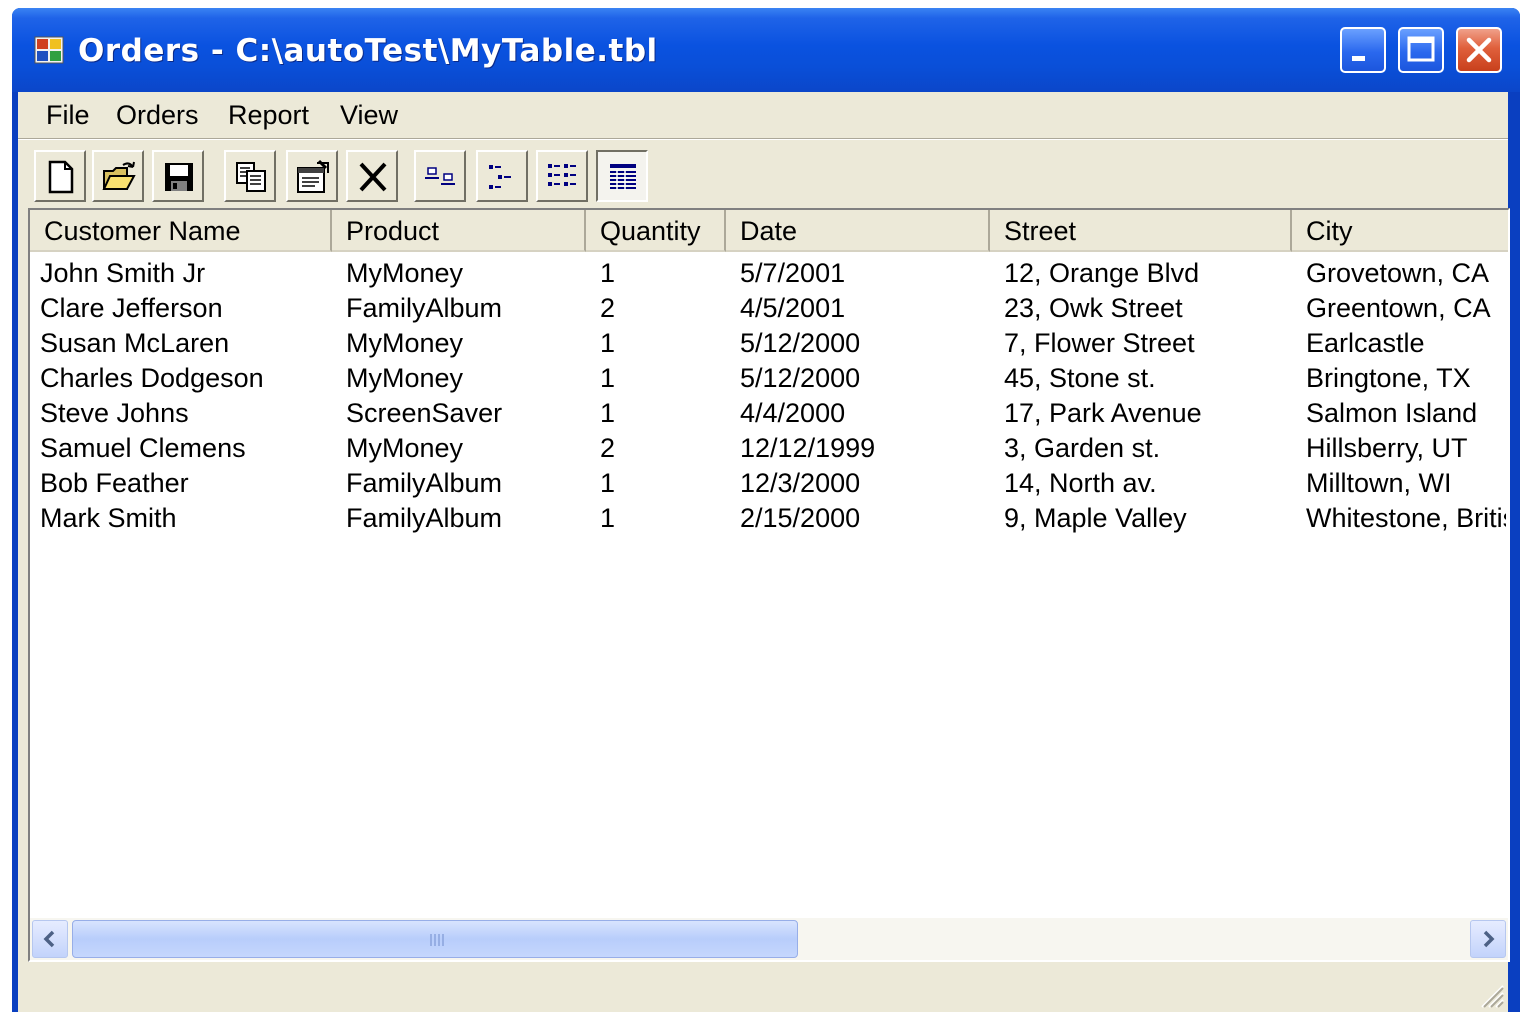 The height and width of the screenshot is (1012, 1521). What do you see at coordinates (131, 308) in the screenshot?
I see `cell-customer-name: Clare Jefferson` at bounding box center [131, 308].